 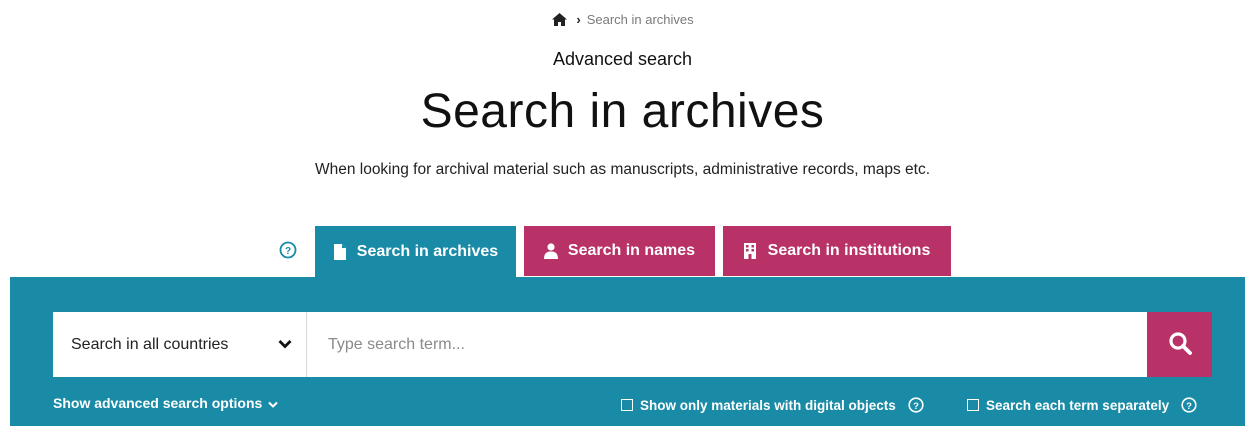 What do you see at coordinates (640, 19) in the screenshot?
I see `breadcrumb-current: Search in archives` at bounding box center [640, 19].